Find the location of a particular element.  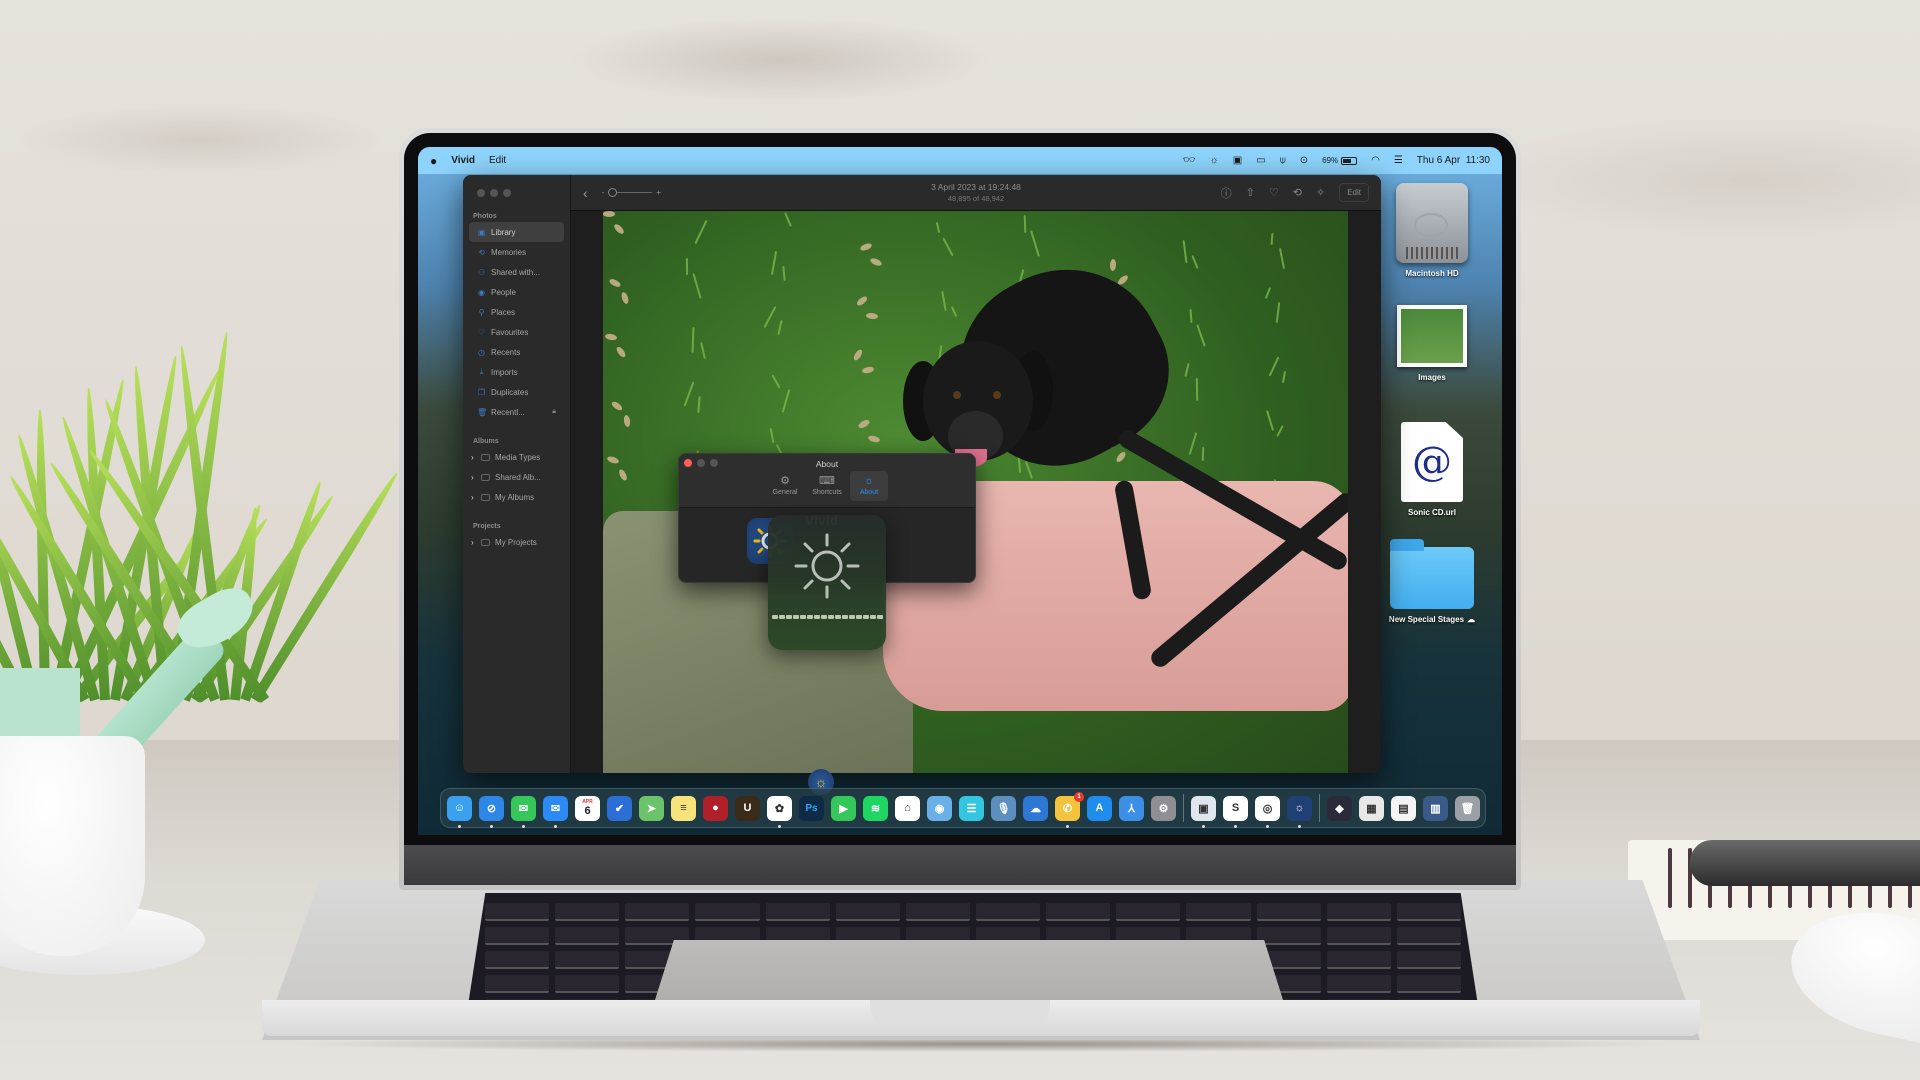

dock-notes: ≡ is located at coordinates (683, 808).